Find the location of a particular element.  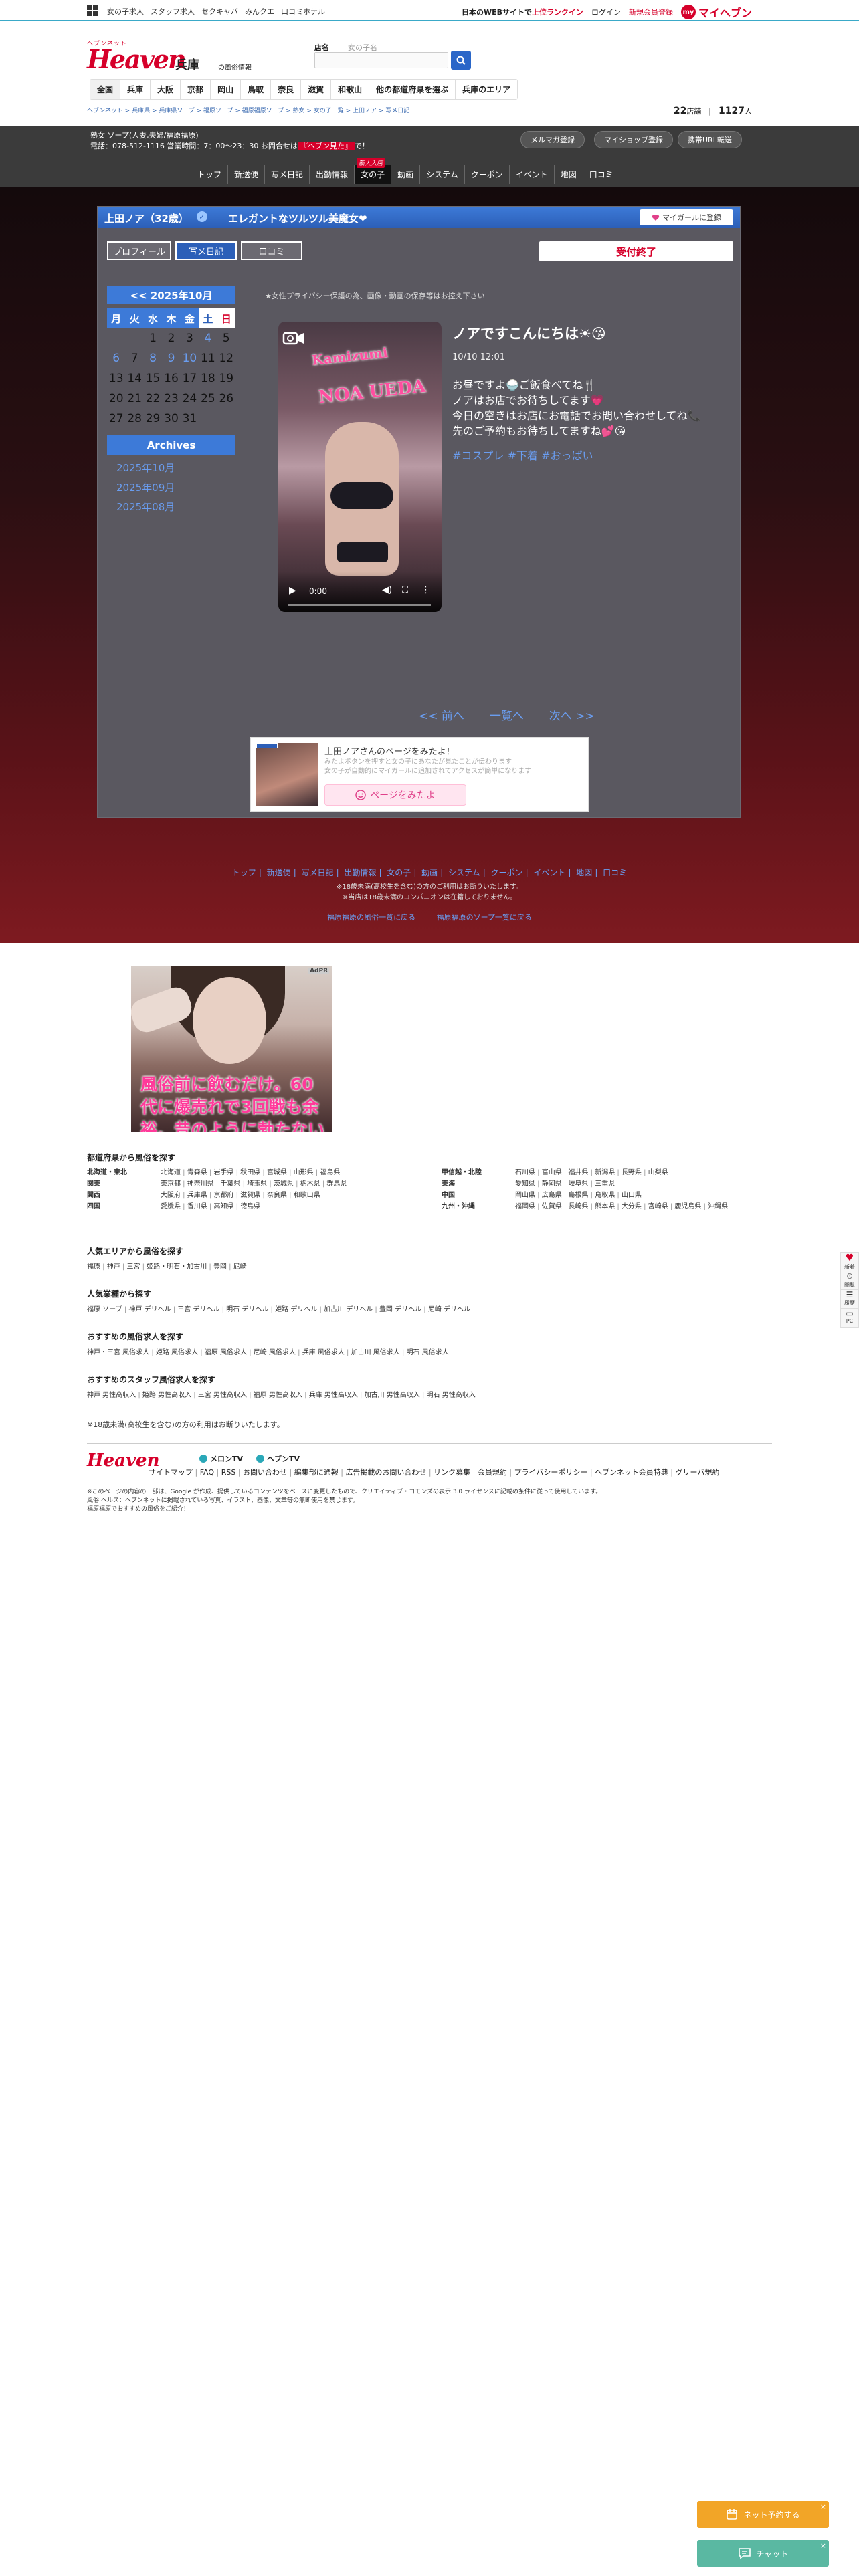

area-link: 神戸 is located at coordinates (117, 1267).